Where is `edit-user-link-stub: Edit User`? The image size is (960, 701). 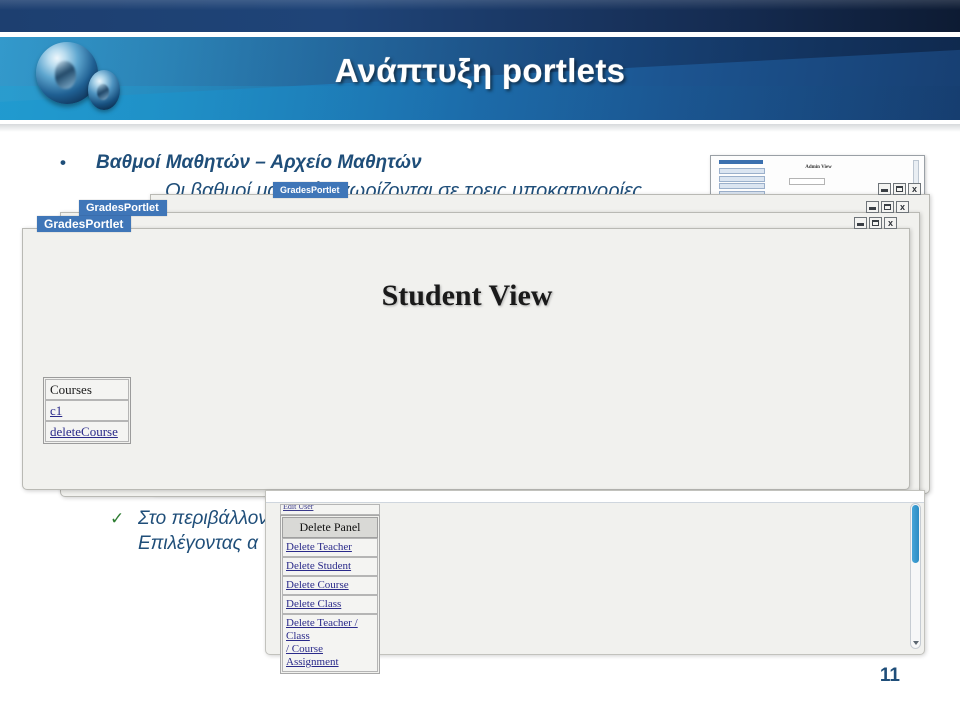
edit-user-link-stub: Edit User is located at coordinates (330, 509).